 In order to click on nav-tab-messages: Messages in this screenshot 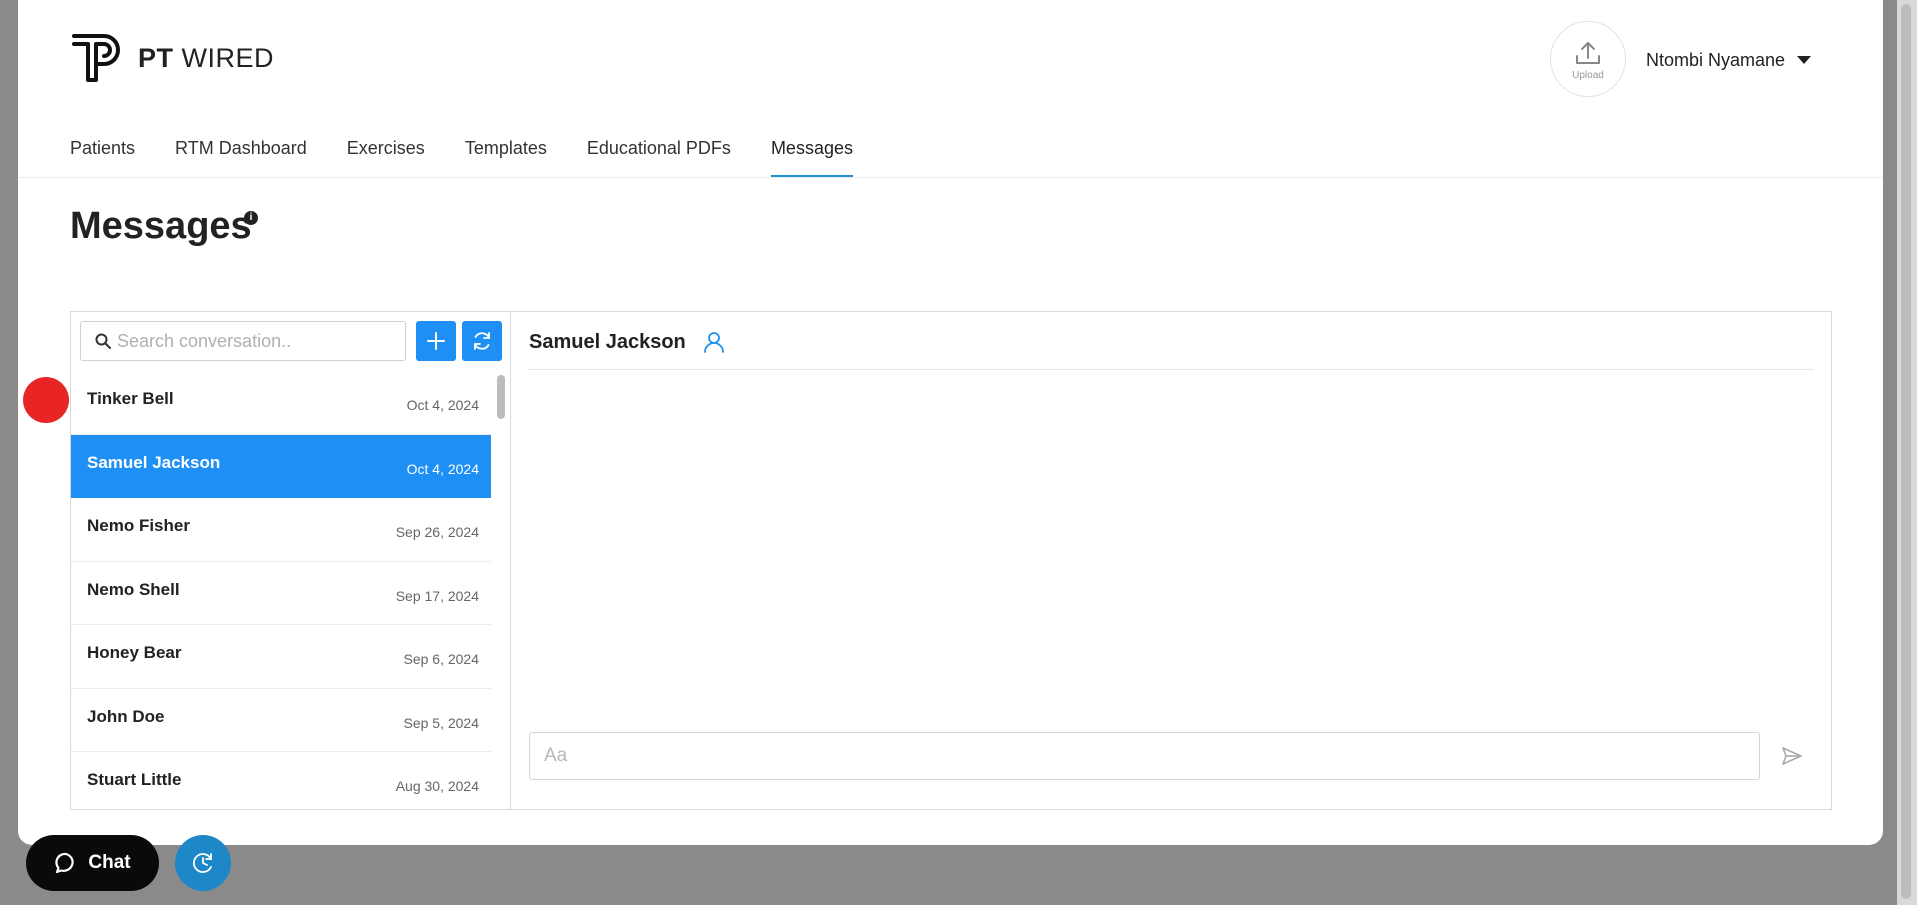, I will do `click(812, 155)`.